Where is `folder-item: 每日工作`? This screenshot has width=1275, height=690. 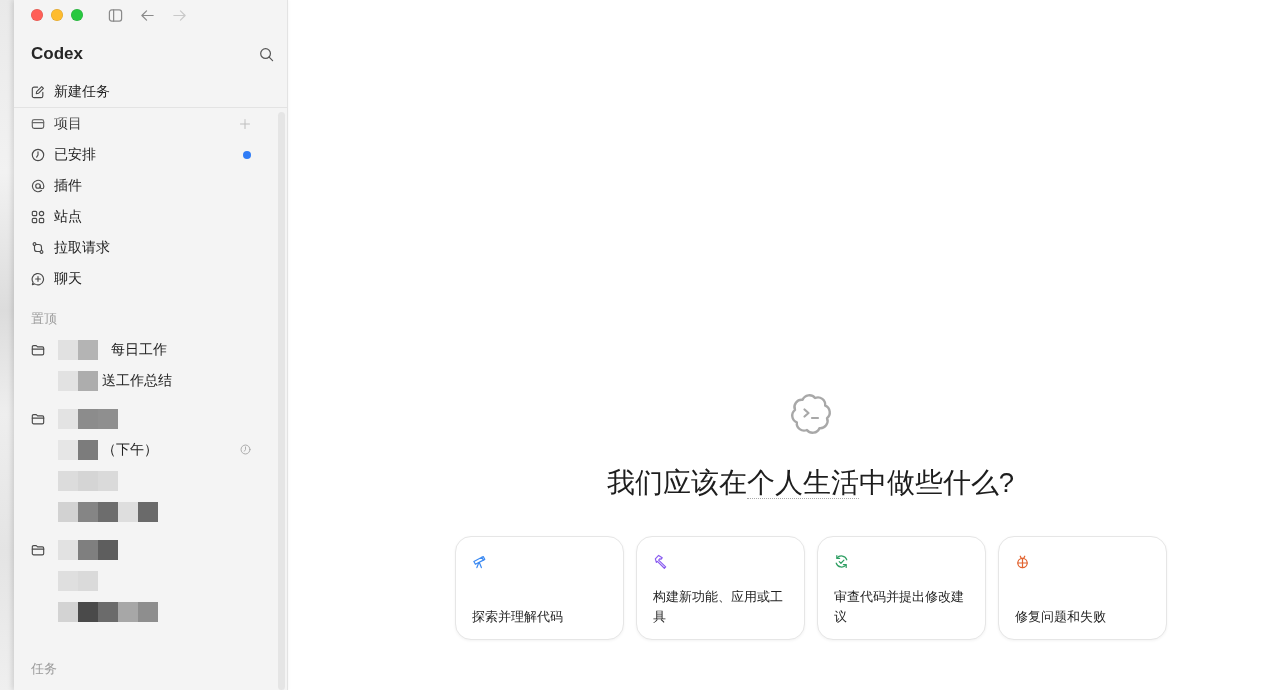 folder-item: 每日工作 is located at coordinates (148, 349).